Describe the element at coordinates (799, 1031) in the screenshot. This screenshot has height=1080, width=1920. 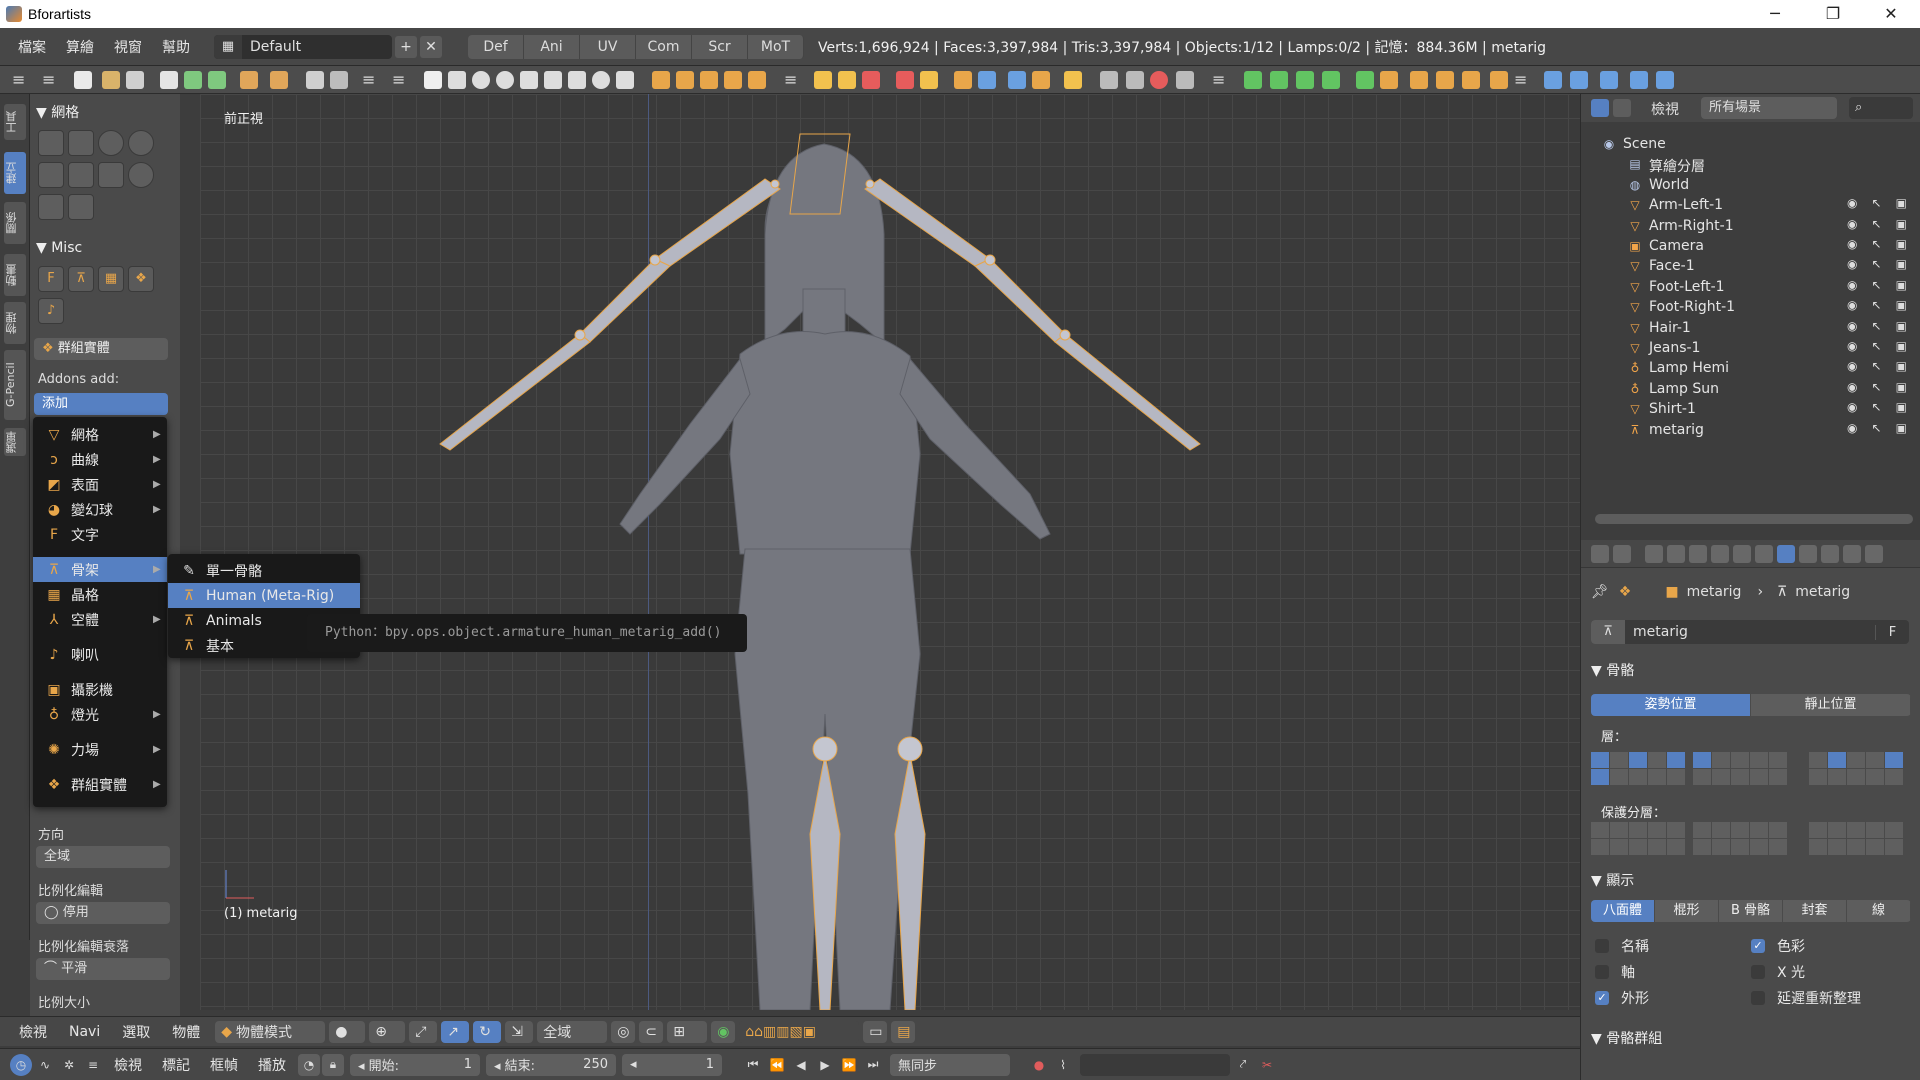
I see `layer-buttons: ⌂⌂▥▥▧▣` at that location.